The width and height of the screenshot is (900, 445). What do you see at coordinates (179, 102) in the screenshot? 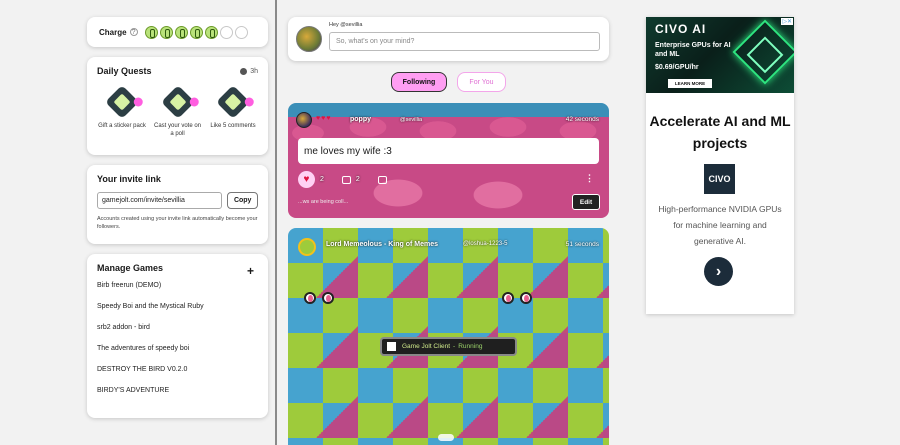
I see `poll-quest-icon` at bounding box center [179, 102].